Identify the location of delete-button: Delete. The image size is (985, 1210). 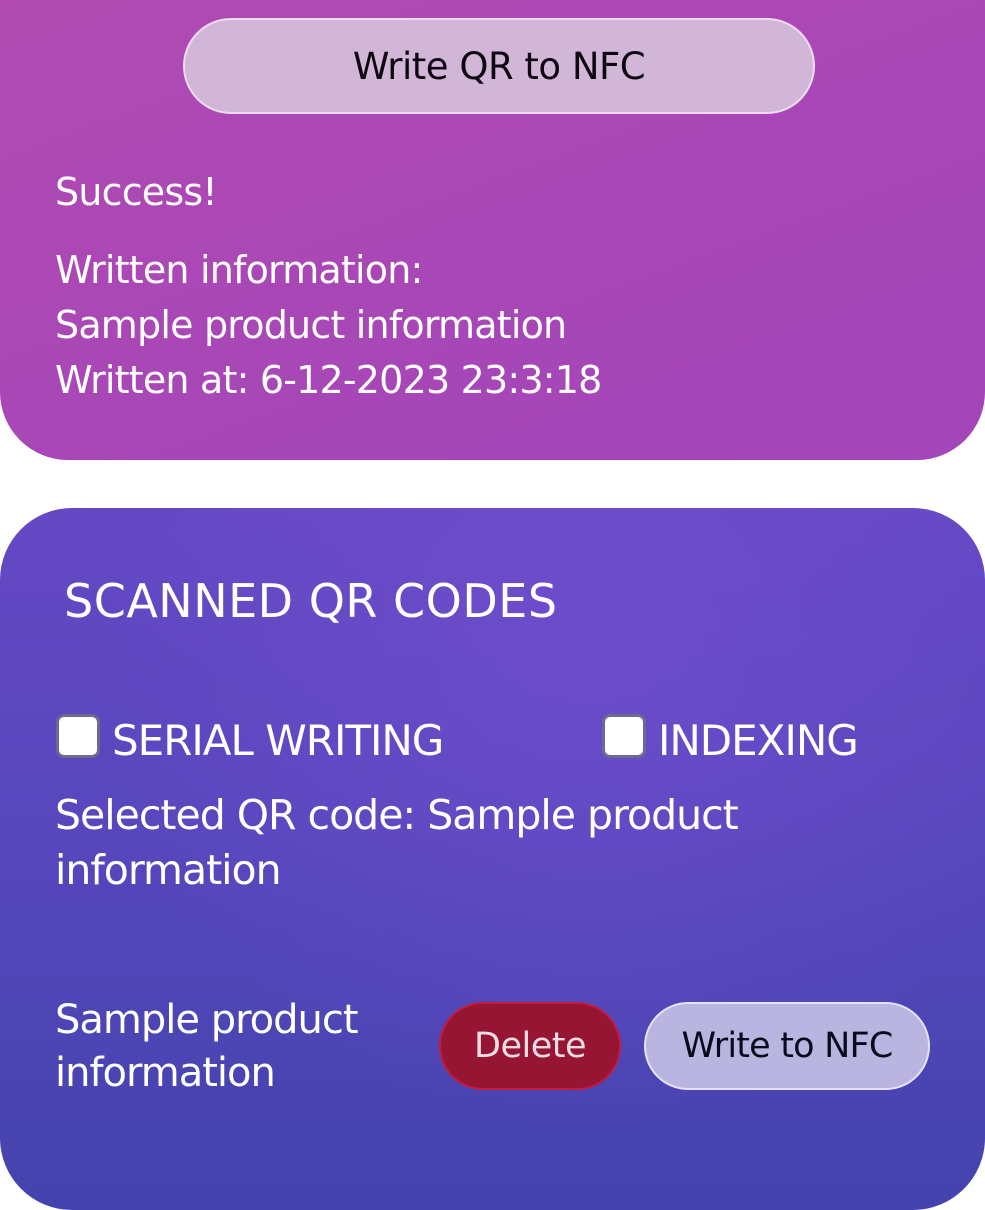
(530, 1046).